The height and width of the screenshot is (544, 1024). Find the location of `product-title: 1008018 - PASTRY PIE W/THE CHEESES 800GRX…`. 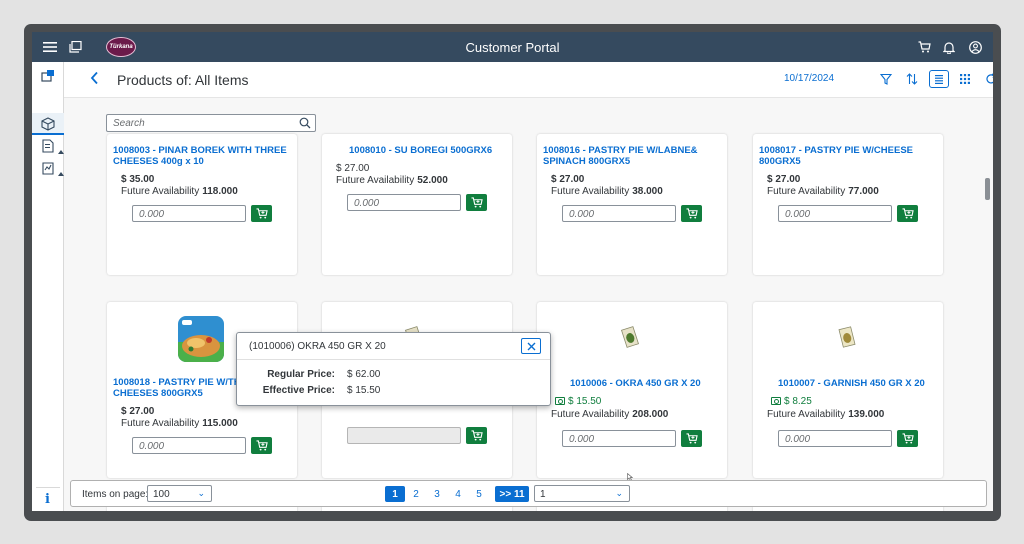

product-title: 1008018 - PASTRY PIE W/THE CHEESES 800GRX… is located at coordinates (180, 388).